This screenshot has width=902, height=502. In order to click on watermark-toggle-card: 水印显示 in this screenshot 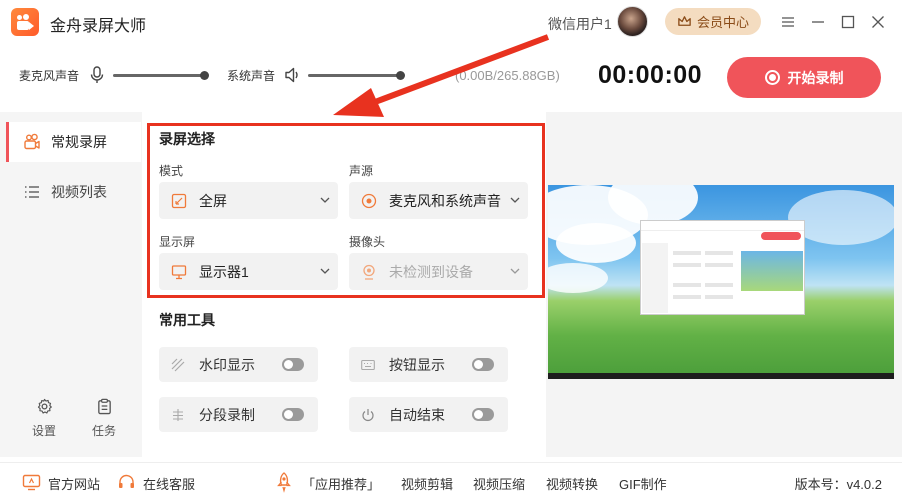, I will do `click(238, 364)`.